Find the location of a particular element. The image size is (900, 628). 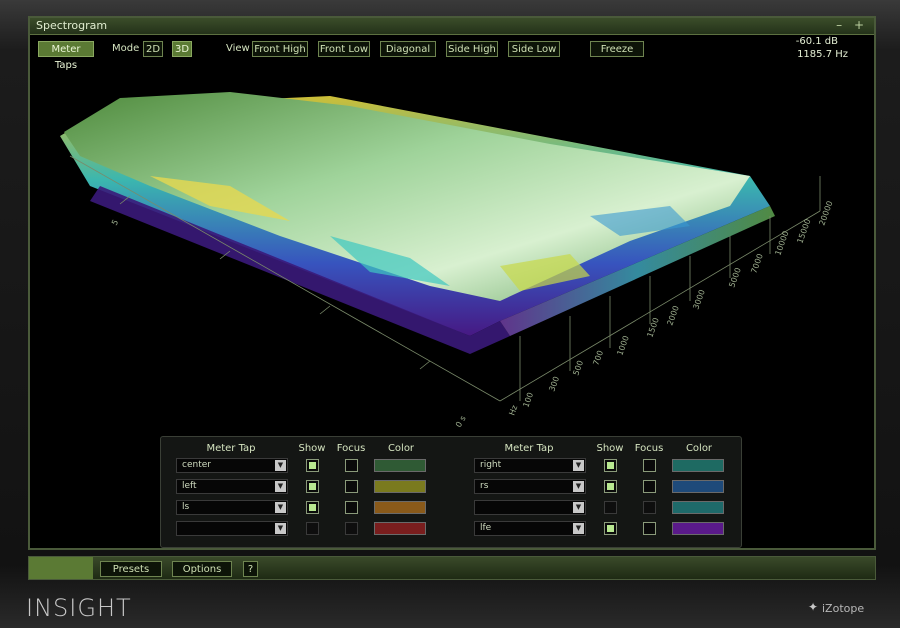

freq-label: 15000 is located at coordinates (803, 231).